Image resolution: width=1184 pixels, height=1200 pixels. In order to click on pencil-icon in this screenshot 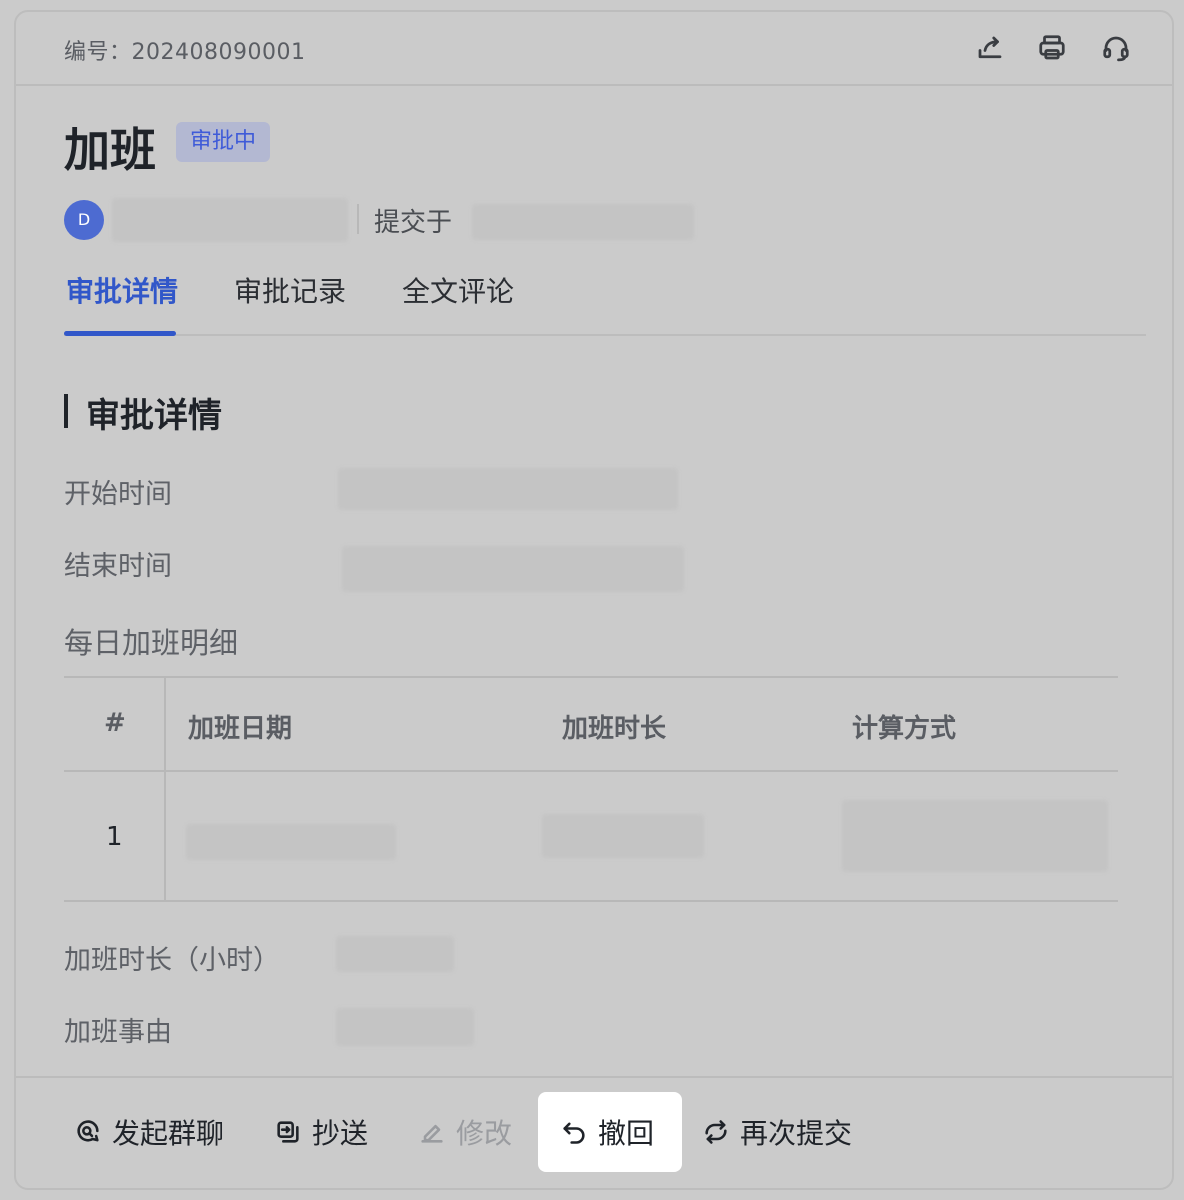, I will do `click(432, 1133)`.